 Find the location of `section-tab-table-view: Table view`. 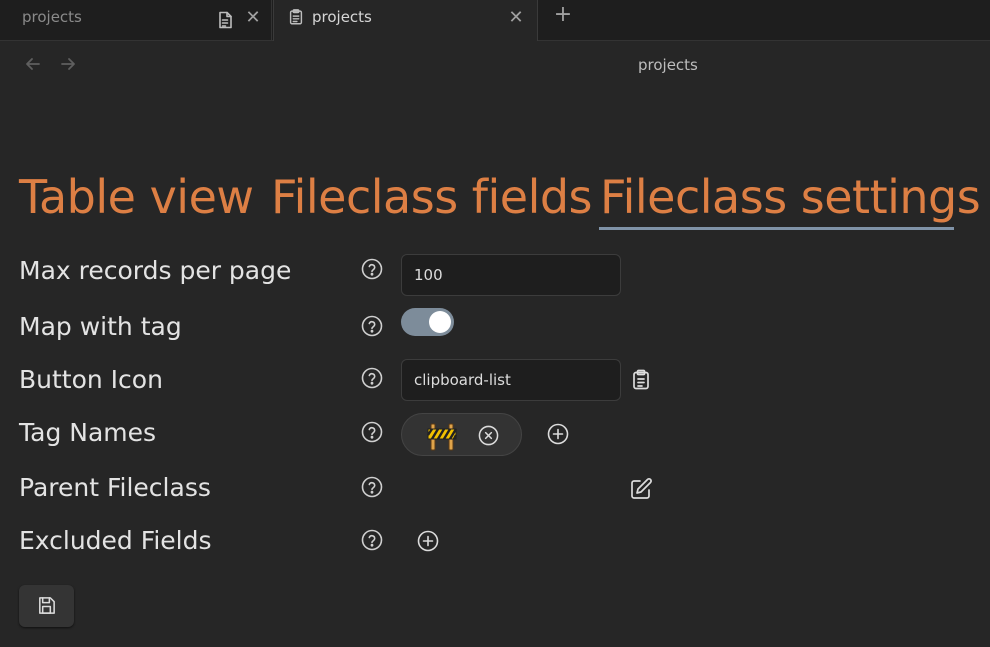

section-tab-table-view: Table view is located at coordinates (136, 197).